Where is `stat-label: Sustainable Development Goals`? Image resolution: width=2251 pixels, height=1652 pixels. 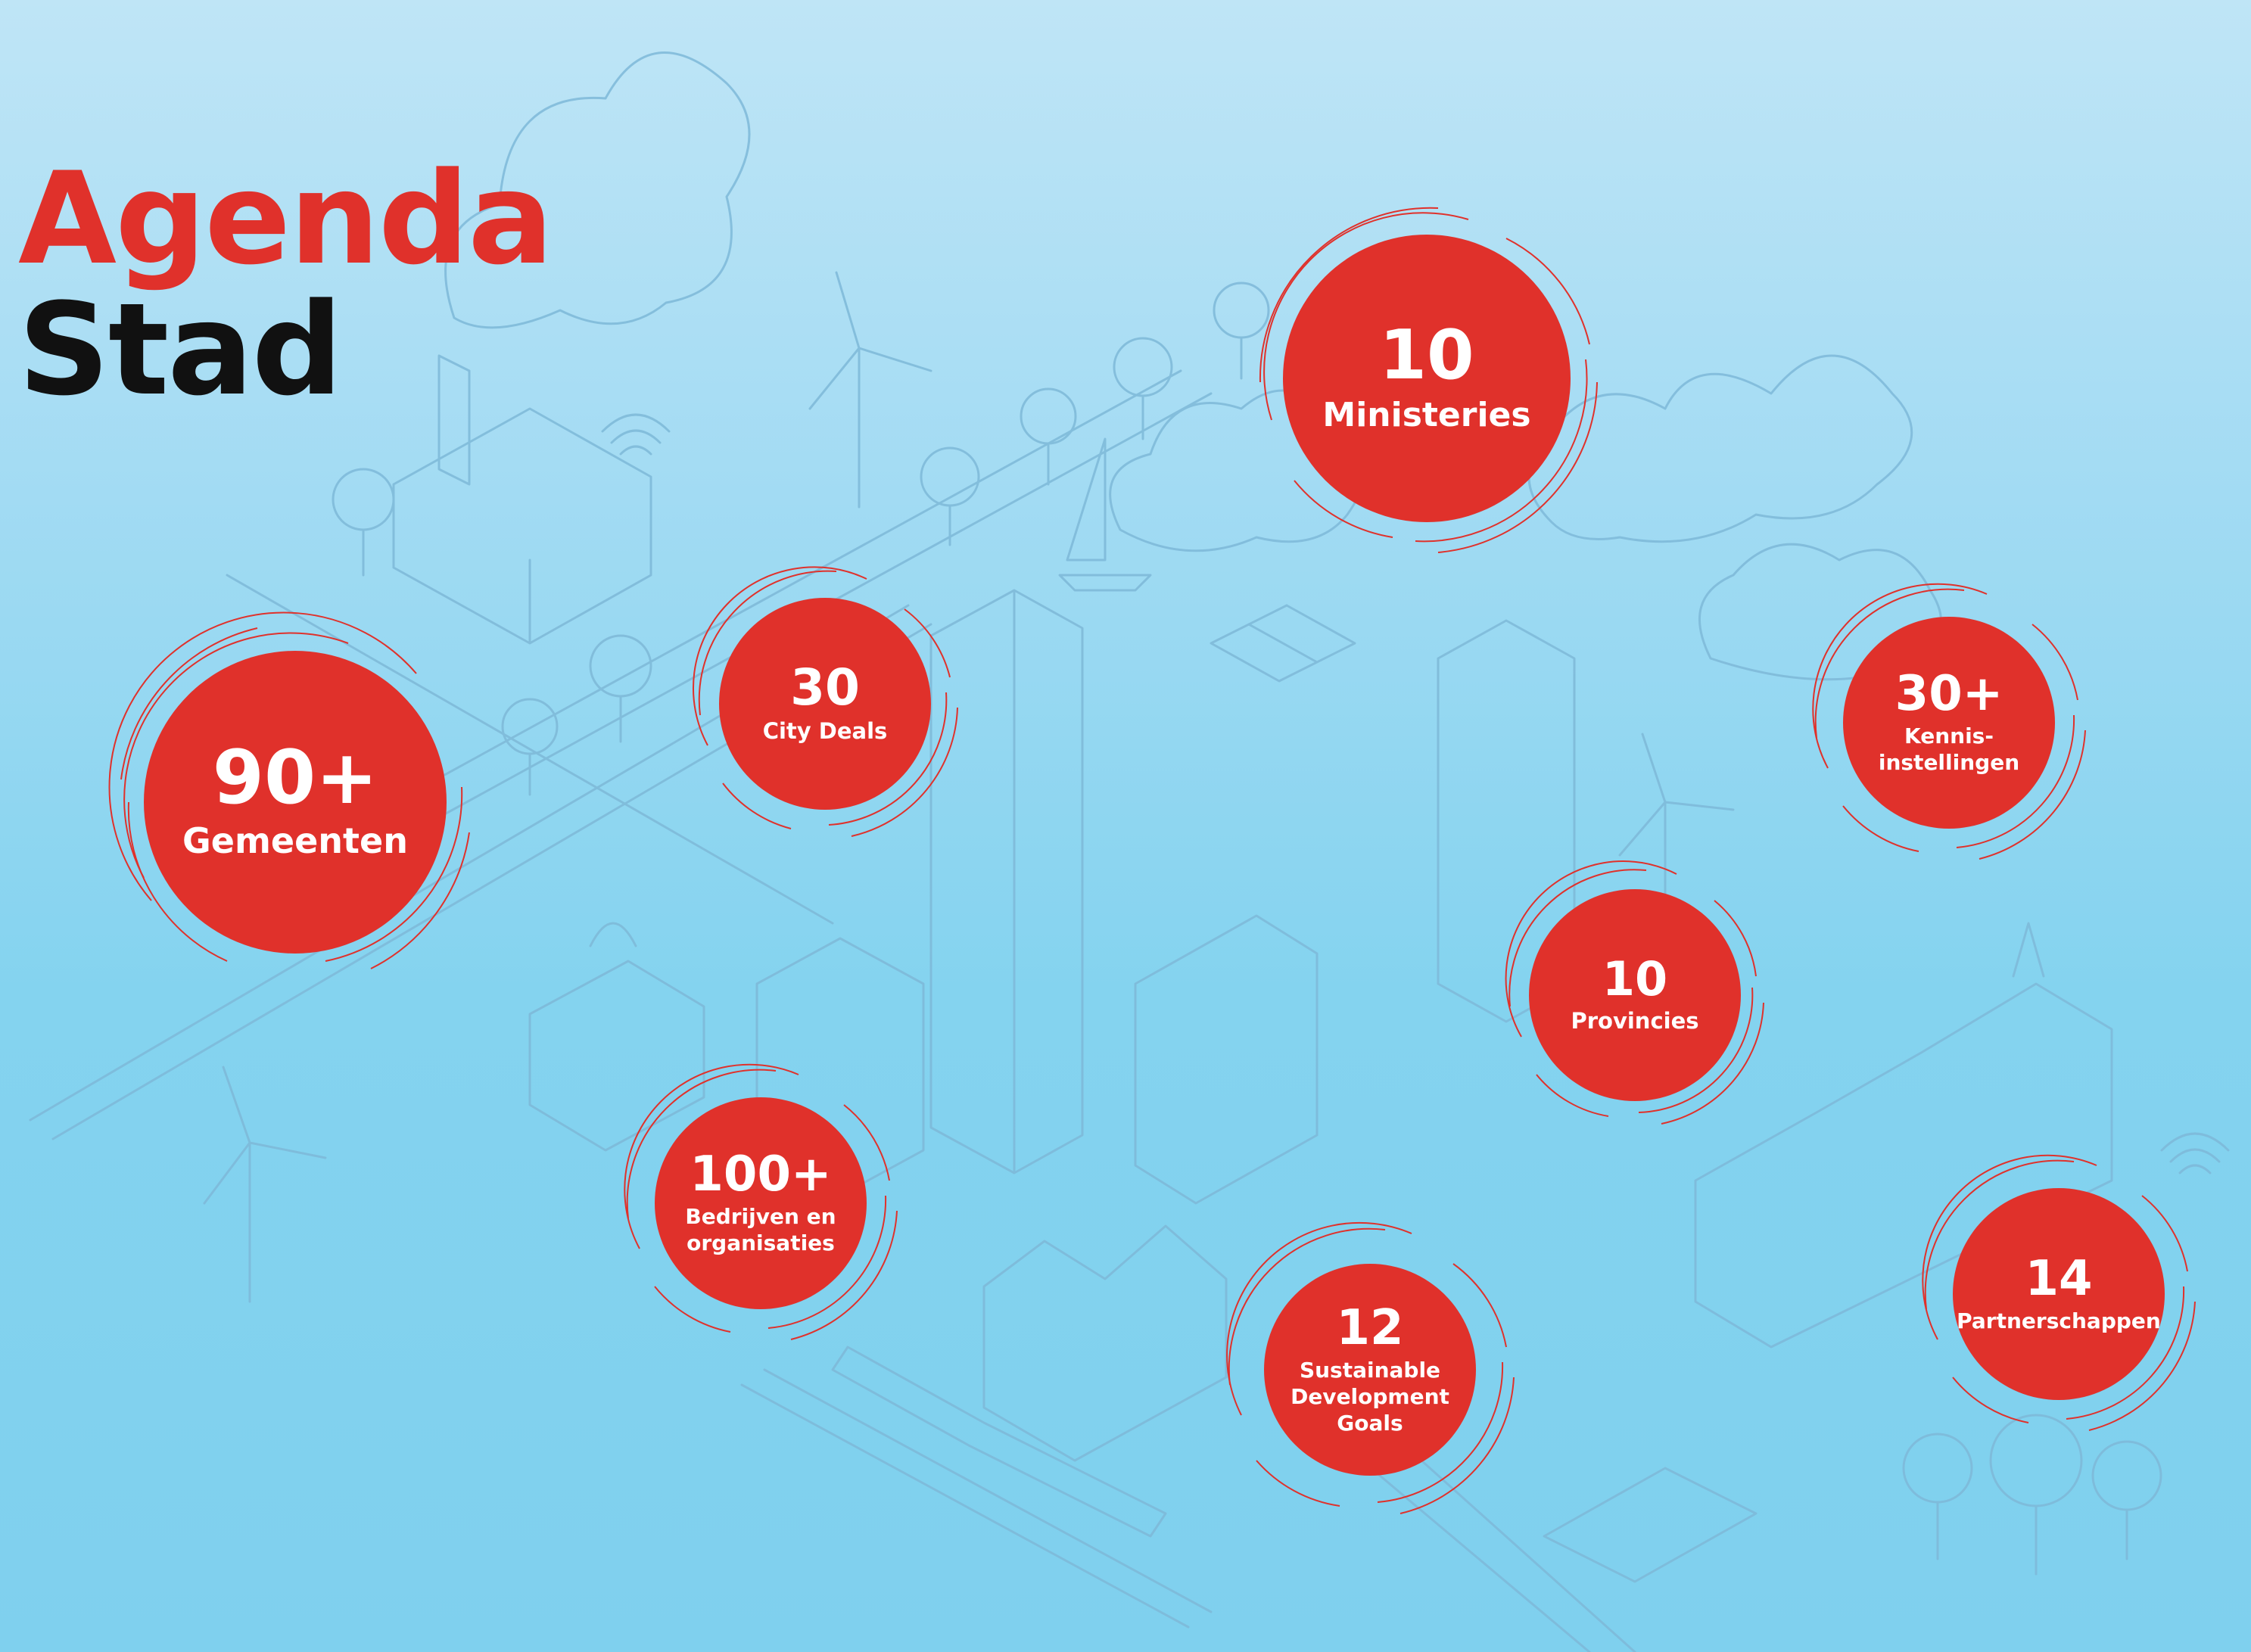
stat-label: Sustainable Development Goals is located at coordinates (1370, 1396).